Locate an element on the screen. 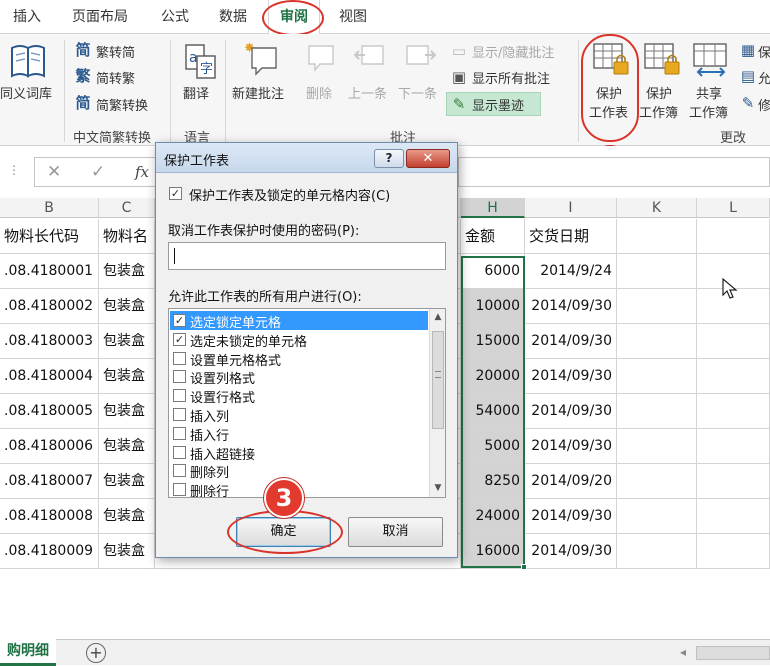 This screenshot has height=666, width=770. scroll-up-icon: ▲ is located at coordinates (437, 317).